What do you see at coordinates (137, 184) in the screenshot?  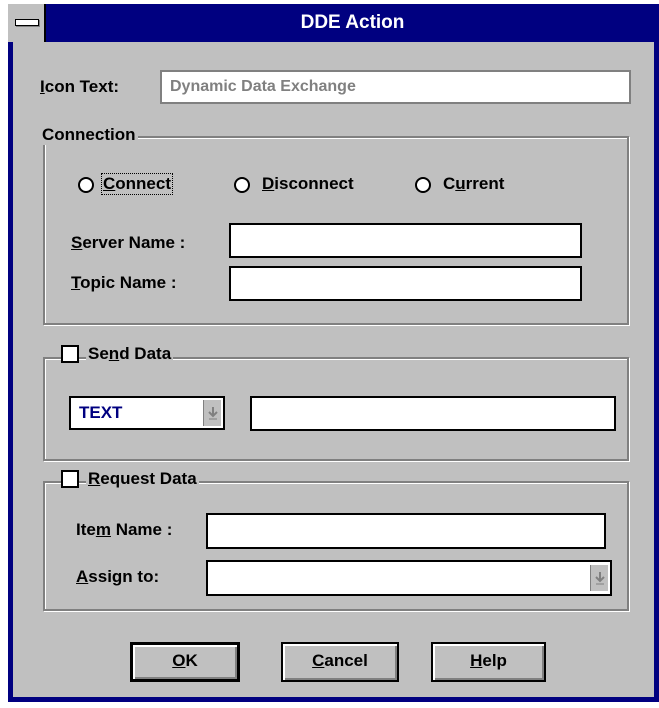 I see `connect-radio-label: Connect` at bounding box center [137, 184].